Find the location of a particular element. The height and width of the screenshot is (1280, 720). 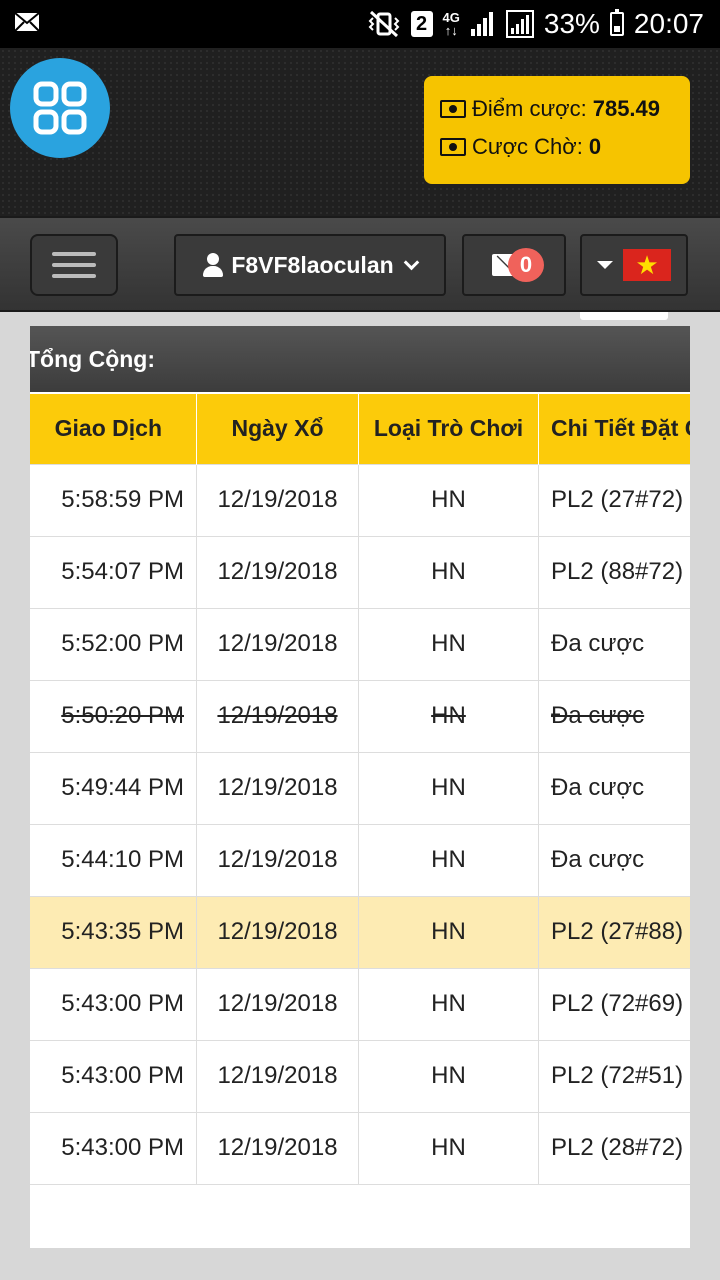

cell-detail: PL2 (72#51) is located at coordinates (614, 1076).